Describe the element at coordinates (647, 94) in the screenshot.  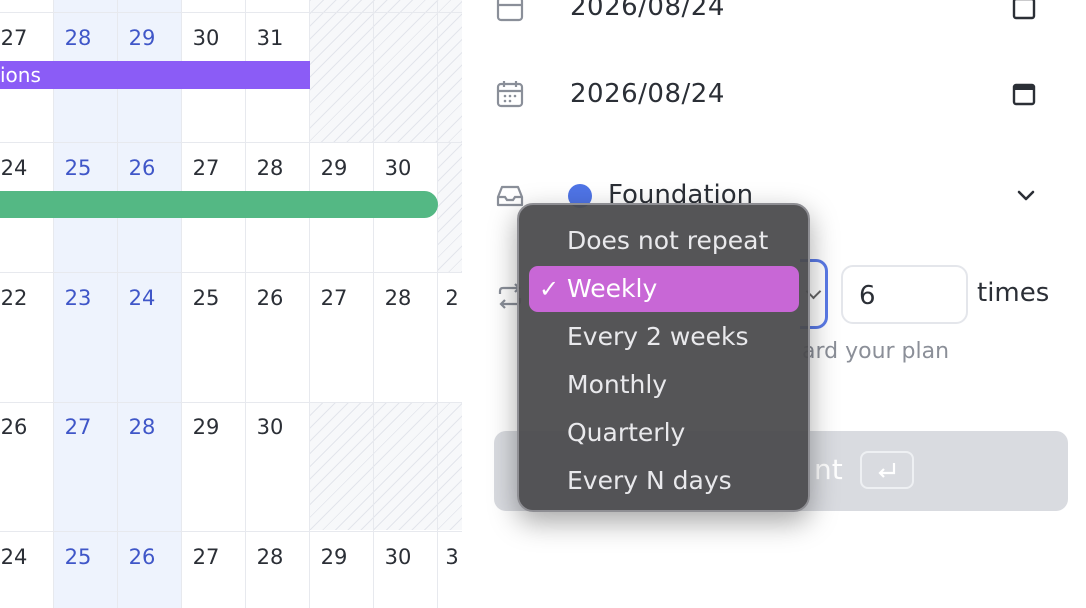
I see `end-date-field: 2026/08/24` at that location.